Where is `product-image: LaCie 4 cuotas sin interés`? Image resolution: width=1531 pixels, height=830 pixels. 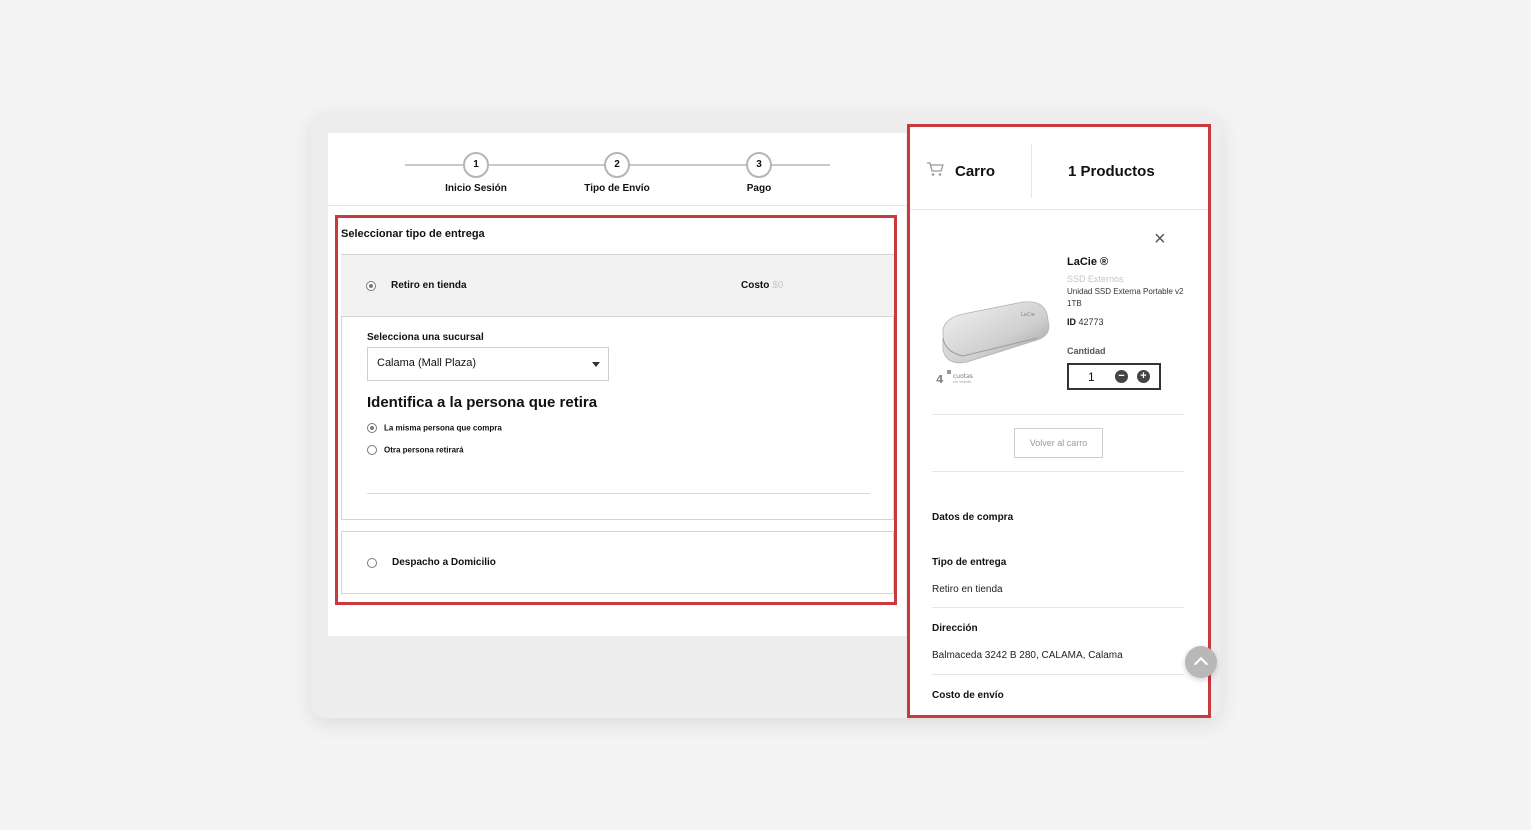
product-image: LaCie 4 cuotas sin interés is located at coordinates (993, 340).